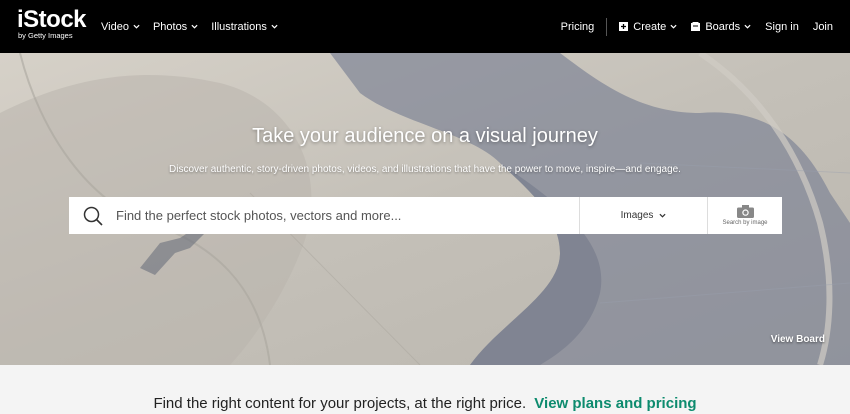 The image size is (850, 414). I want to click on nav-video: Video, so click(120, 27).